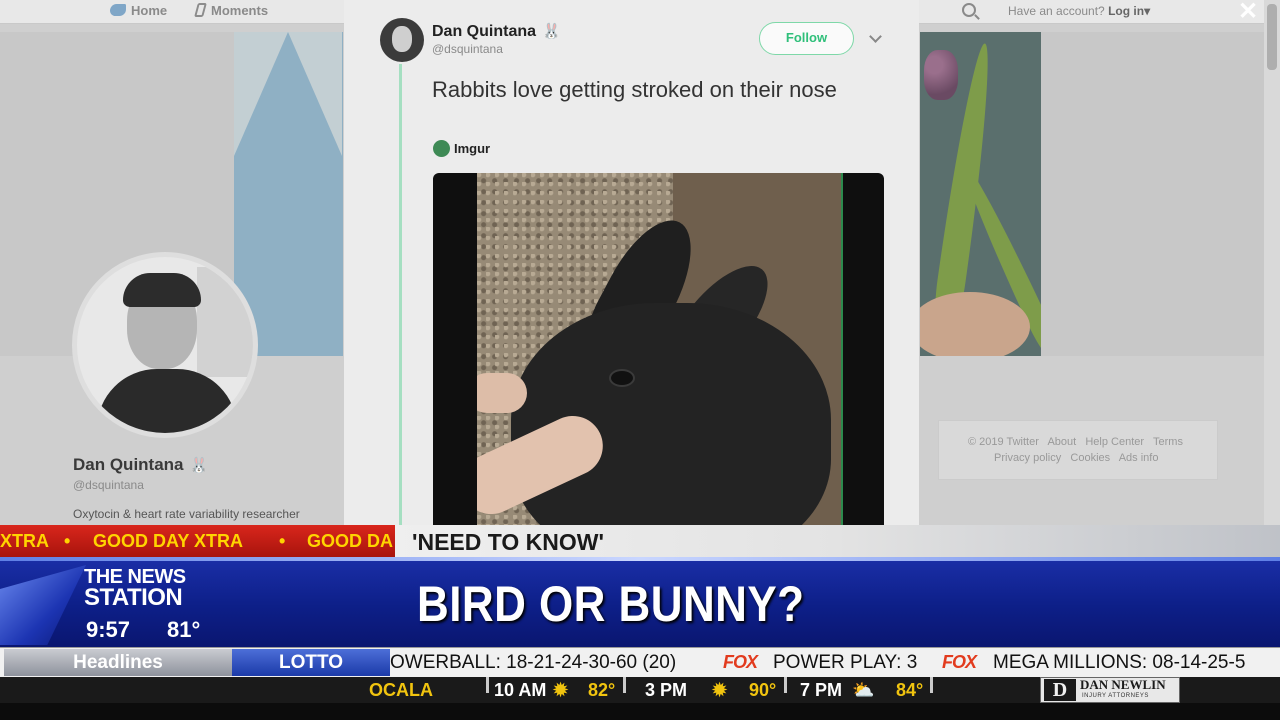  I want to click on footer-links-row2: Privacy policy Cookies Ads info, so click(1076, 458).